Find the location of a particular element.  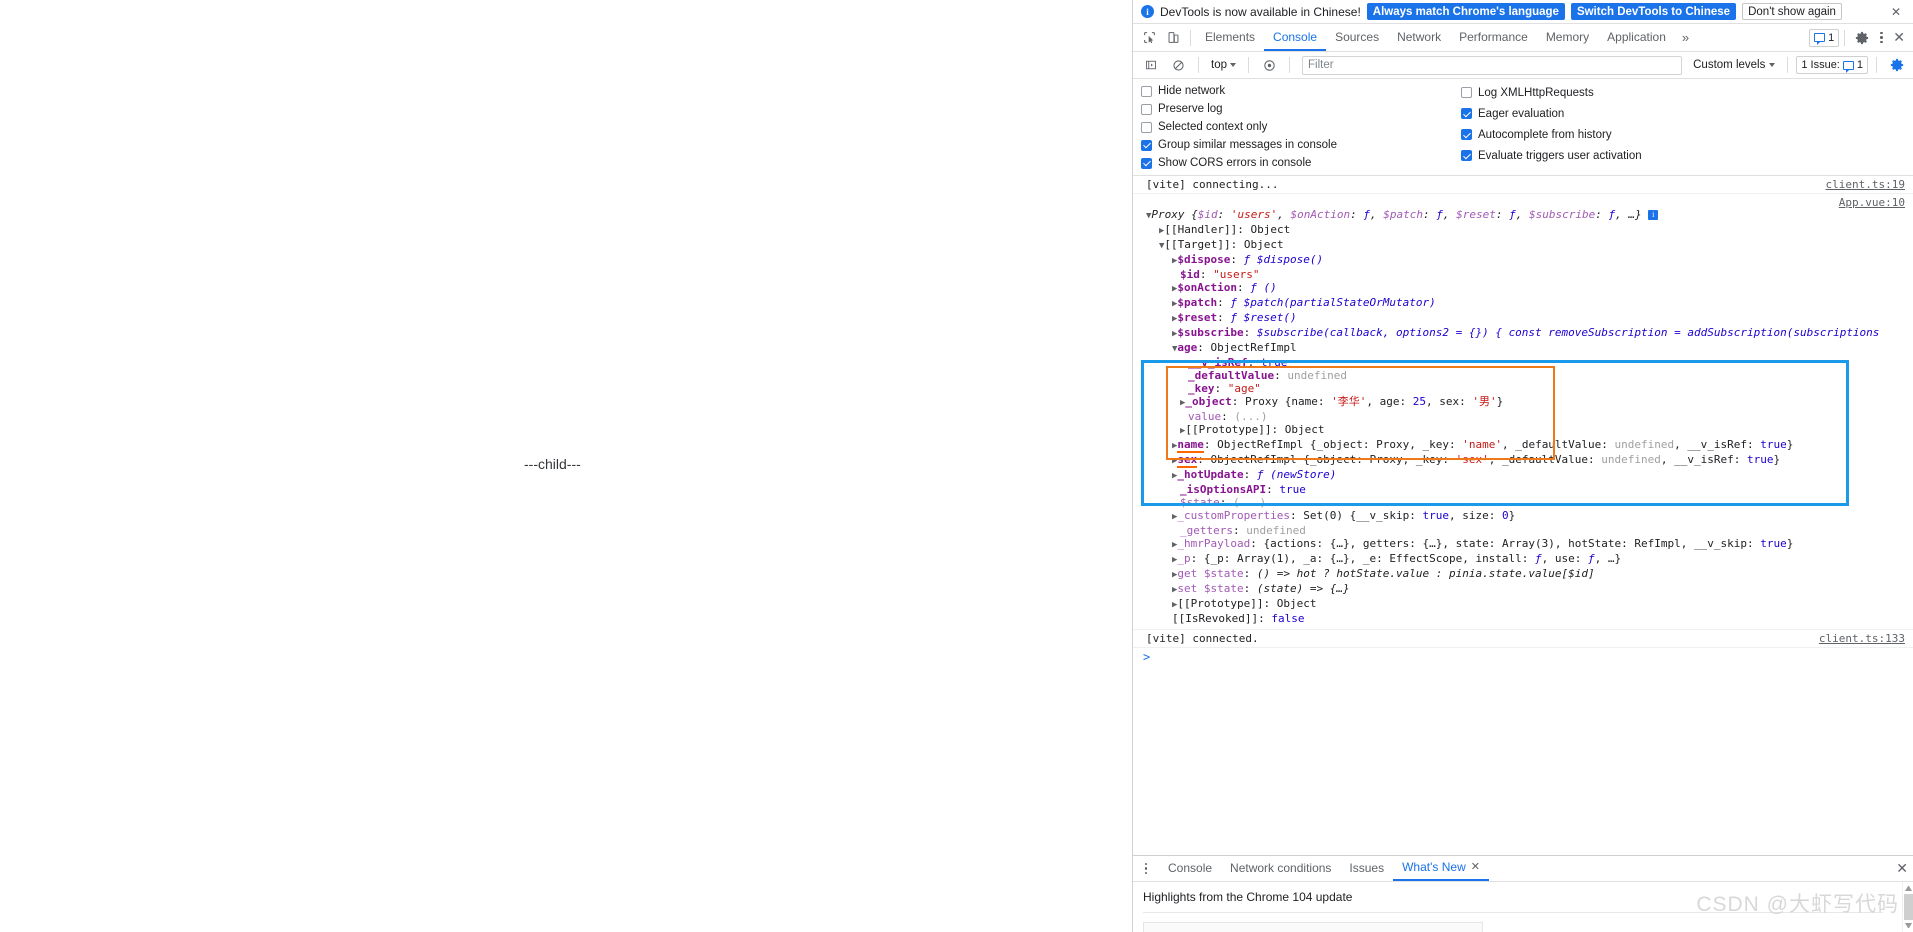

checkbox-selected-context-only is located at coordinates (1146, 127).